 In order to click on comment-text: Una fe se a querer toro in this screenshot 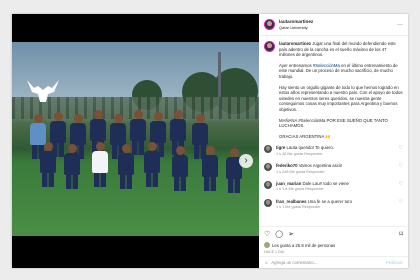, I will do `click(329, 201)`.